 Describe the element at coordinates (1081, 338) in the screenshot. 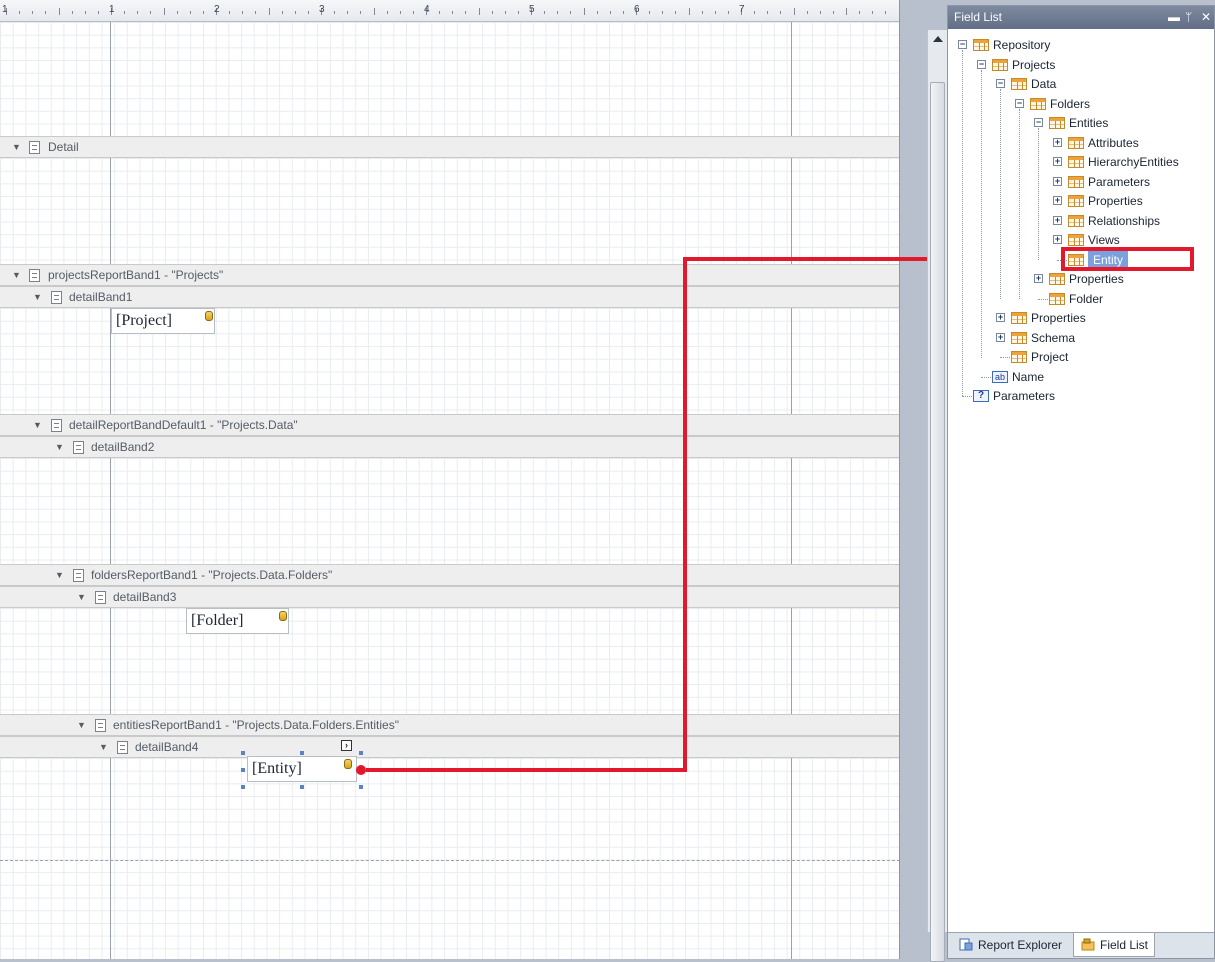

I see `tree-node-schema: + Schema` at that location.